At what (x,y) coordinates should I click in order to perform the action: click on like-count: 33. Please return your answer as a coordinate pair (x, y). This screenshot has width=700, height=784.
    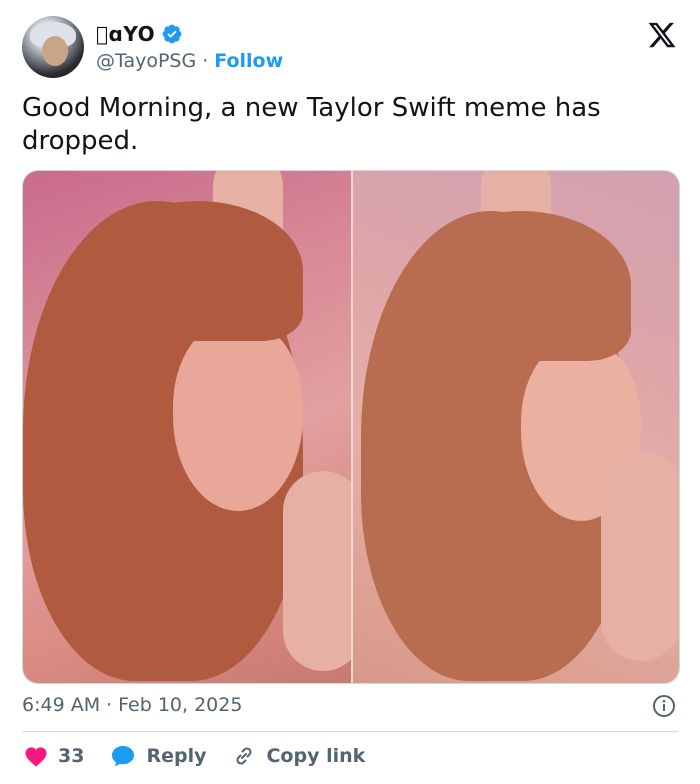
    Looking at the image, I should click on (71, 756).